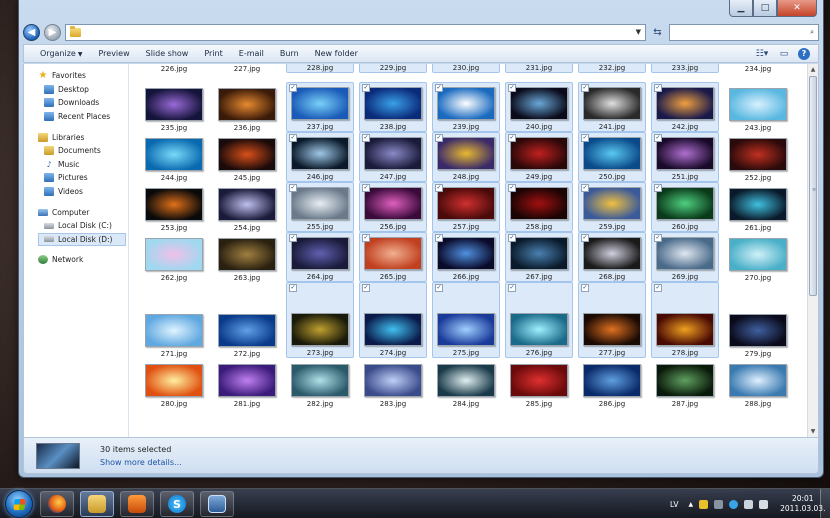 The height and width of the screenshot is (518, 830). What do you see at coordinates (813, 431) in the screenshot?
I see `scroll-down-button: ▼` at bounding box center [813, 431].